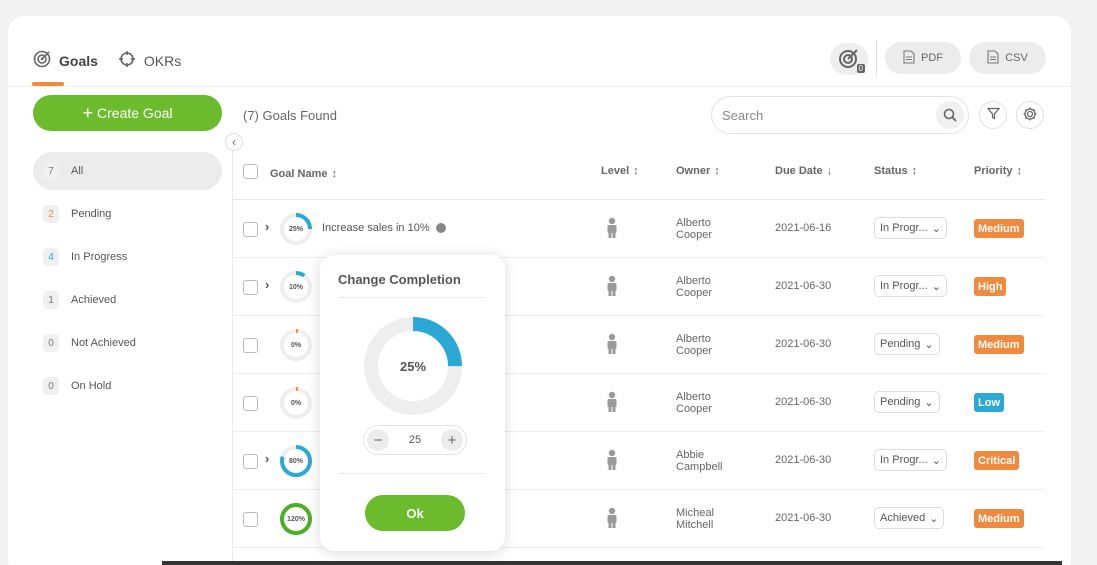  What do you see at coordinates (711, 461) in the screenshot?
I see `owner-name: Abbie Campbell` at bounding box center [711, 461].